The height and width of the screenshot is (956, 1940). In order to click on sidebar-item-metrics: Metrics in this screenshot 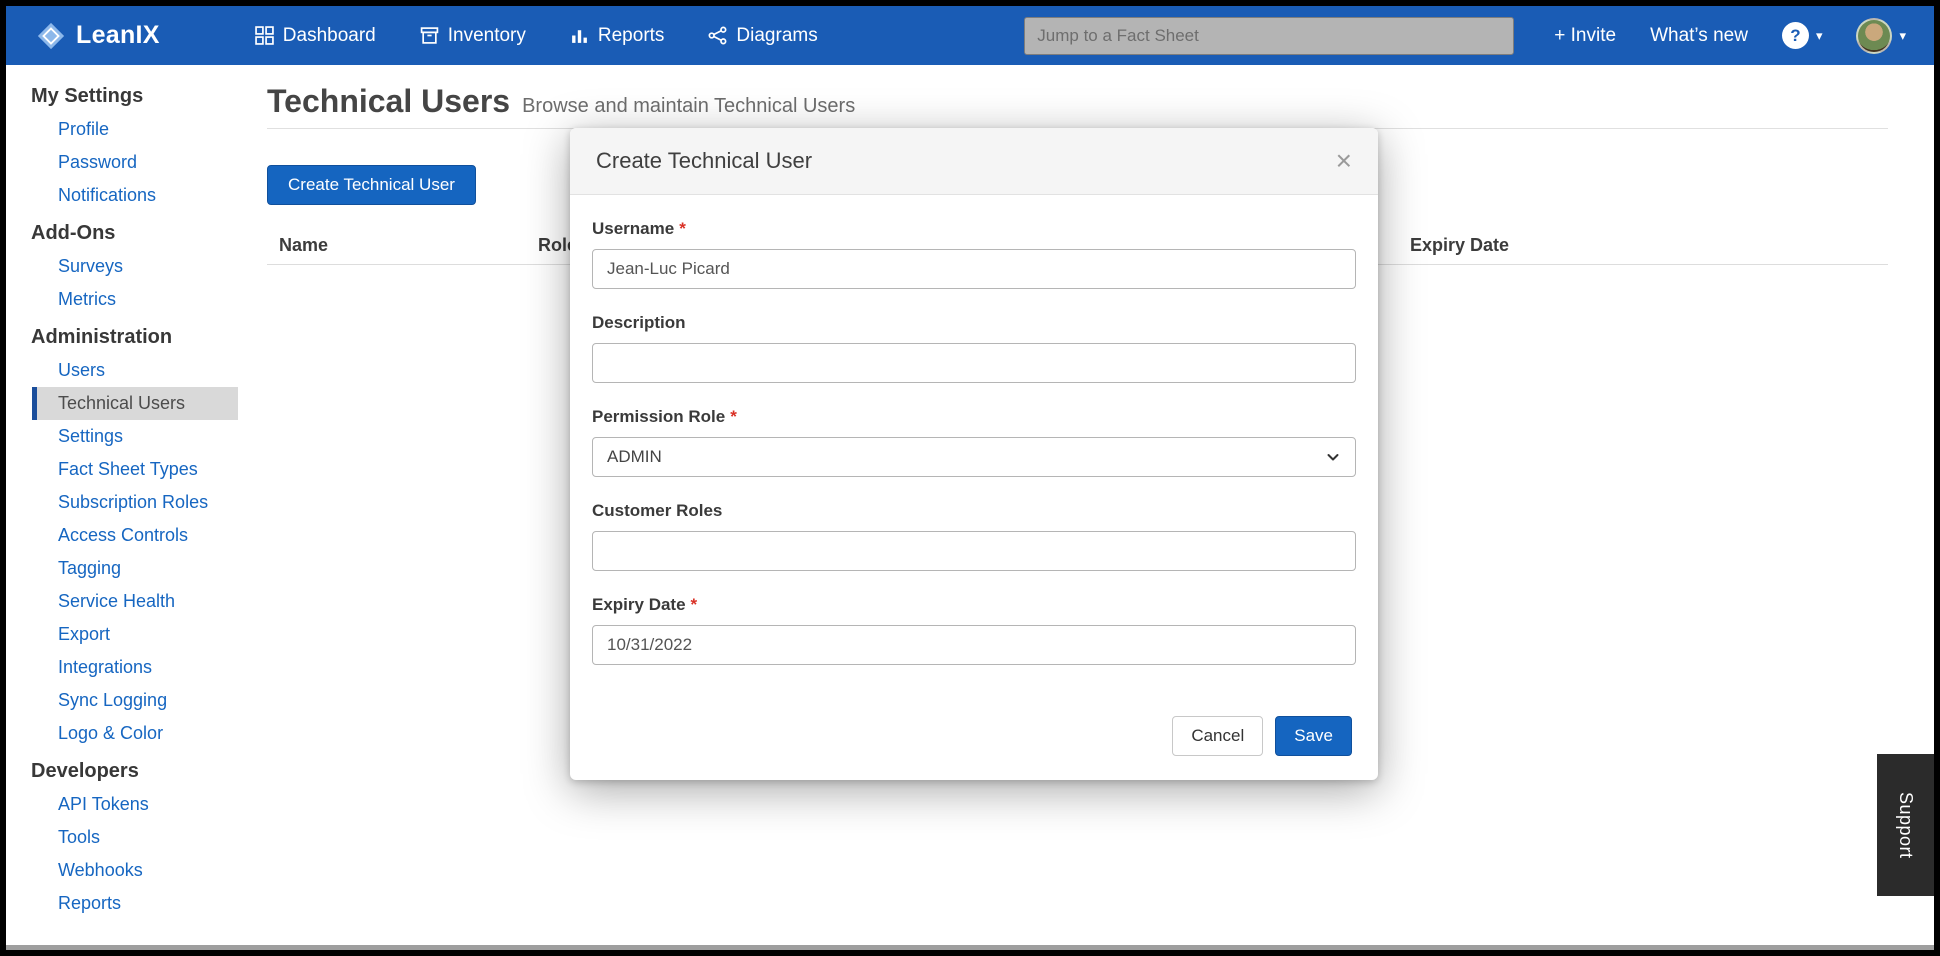, I will do `click(133, 299)`.